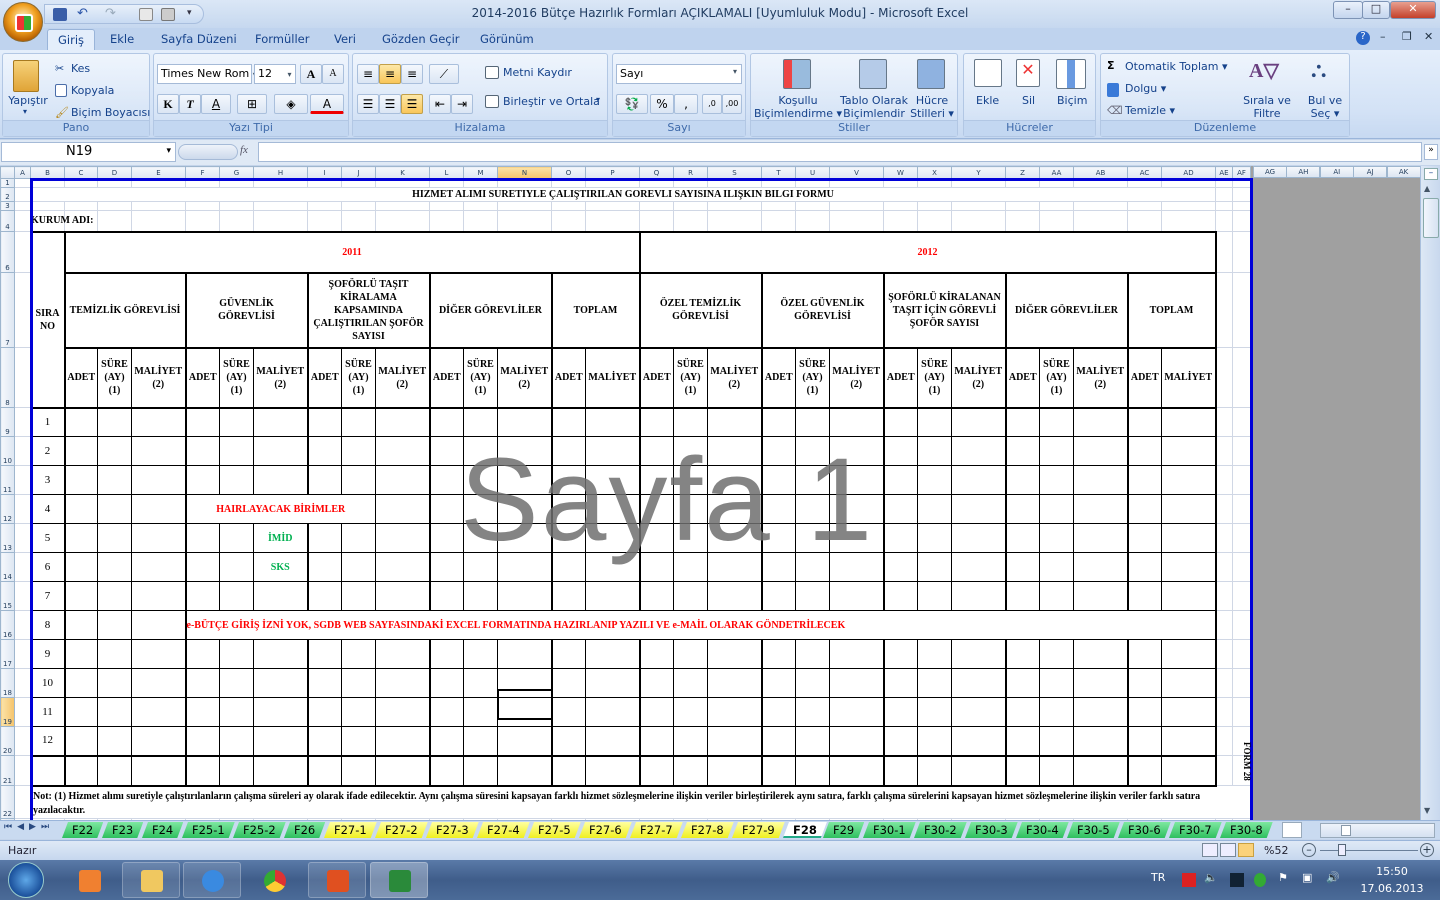 The width and height of the screenshot is (1440, 900). Describe the element at coordinates (7, 480) in the screenshot. I see `row-header: 11` at that location.